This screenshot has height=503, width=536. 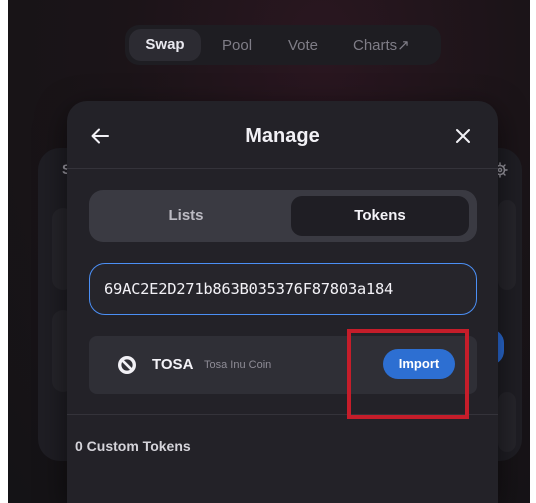 I want to click on nav-vote: Vote, so click(x=303, y=46).